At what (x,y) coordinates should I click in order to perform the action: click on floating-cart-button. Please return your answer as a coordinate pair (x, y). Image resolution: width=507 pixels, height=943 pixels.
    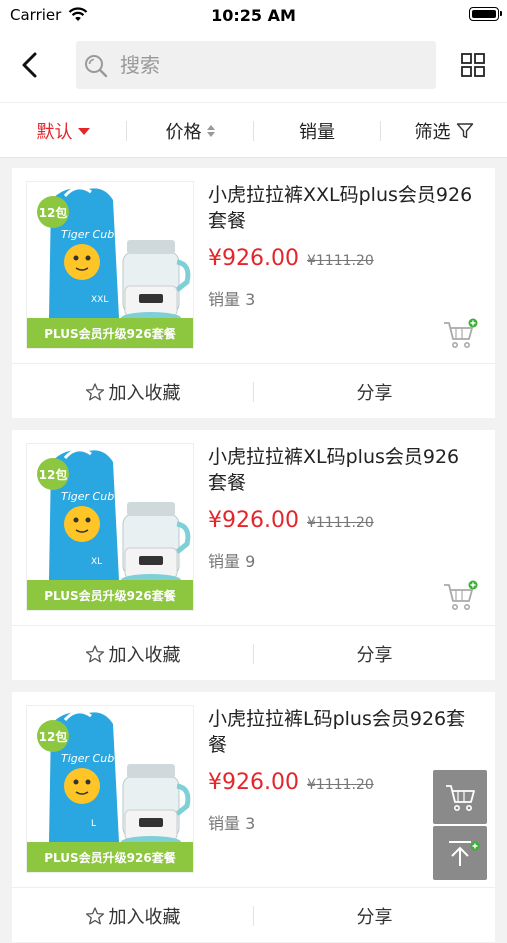
    Looking at the image, I should click on (460, 797).